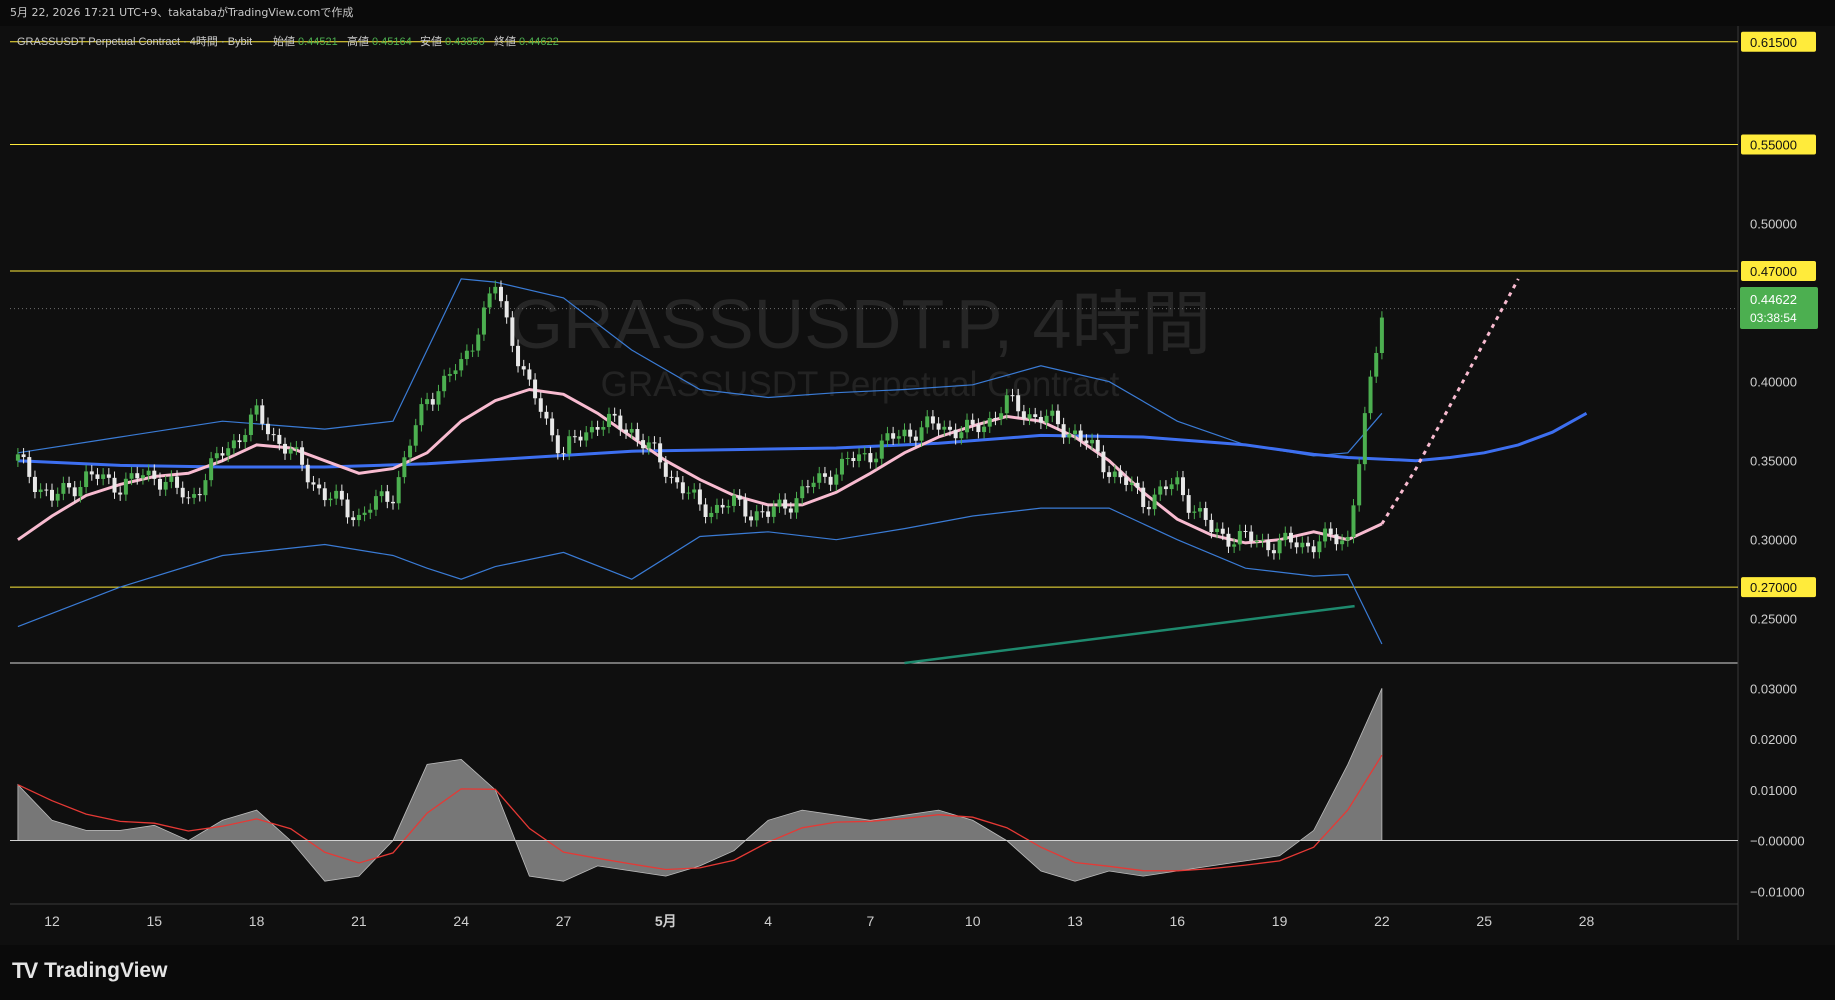 Image resolution: width=1835 pixels, height=1000 pixels. Describe the element at coordinates (257, 921) in the screenshot. I see `time-tick-2: 18` at that location.